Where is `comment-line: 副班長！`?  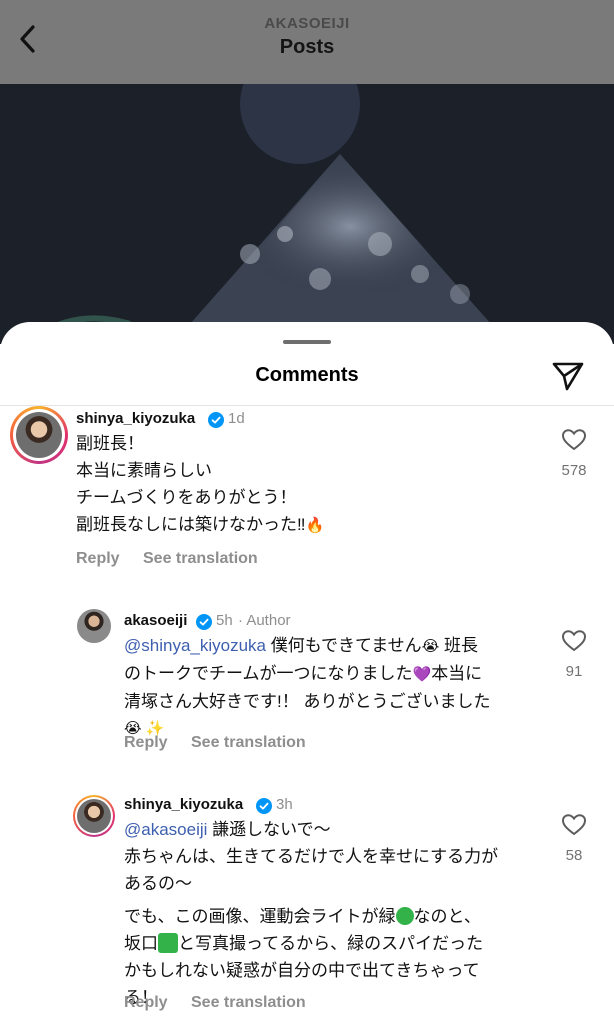 comment-line: 副班長！ is located at coordinates (110, 443).